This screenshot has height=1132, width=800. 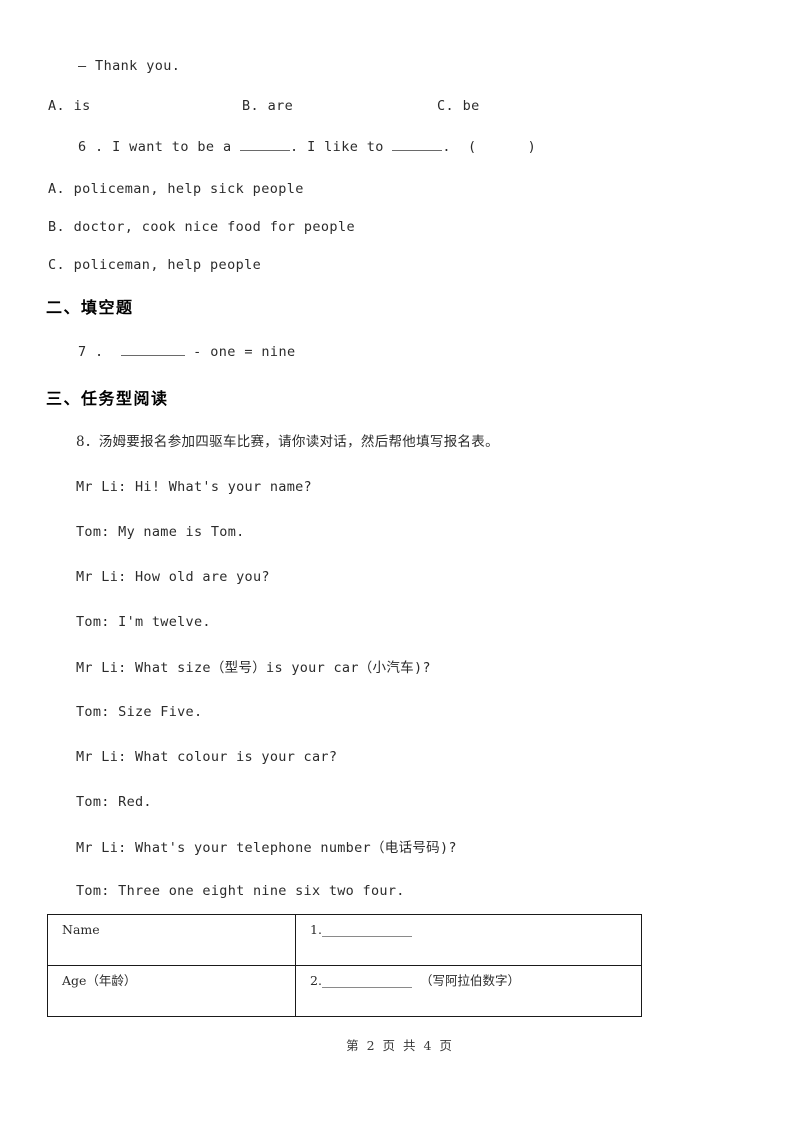 What do you see at coordinates (468, 940) in the screenshot?
I see `table-cell-value-name: 1.` at bounding box center [468, 940].